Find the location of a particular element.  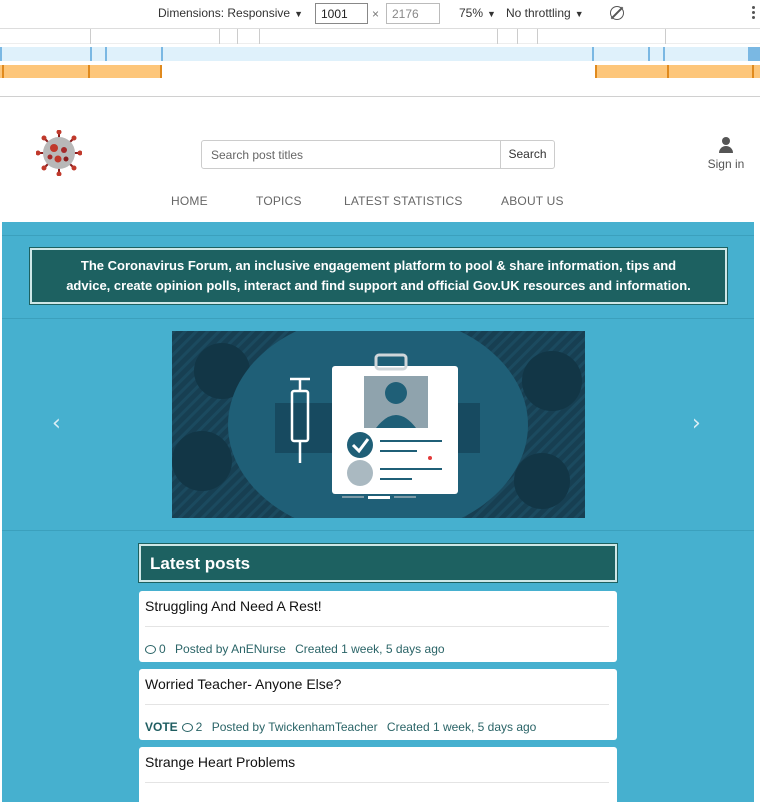

rotate-icon is located at coordinates (617, 13).